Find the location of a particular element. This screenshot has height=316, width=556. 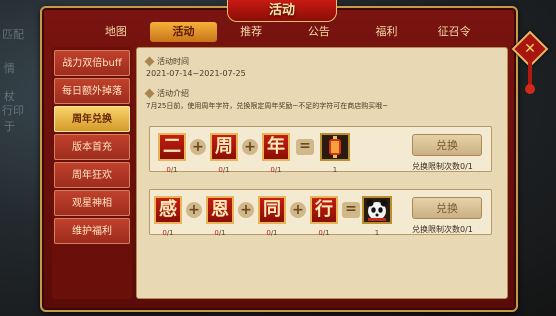

background-text: 情 is located at coordinates (9, 68).